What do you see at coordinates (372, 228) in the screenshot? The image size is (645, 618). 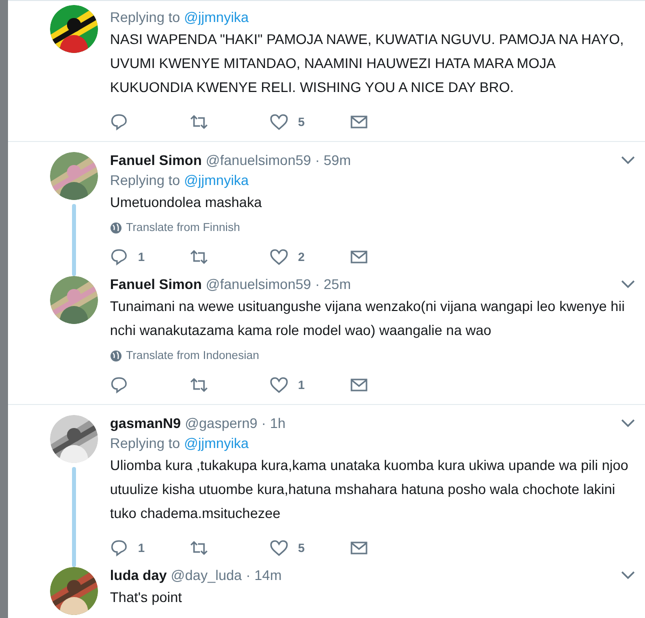 I see `translate-link: Translate from Finnish` at bounding box center [372, 228].